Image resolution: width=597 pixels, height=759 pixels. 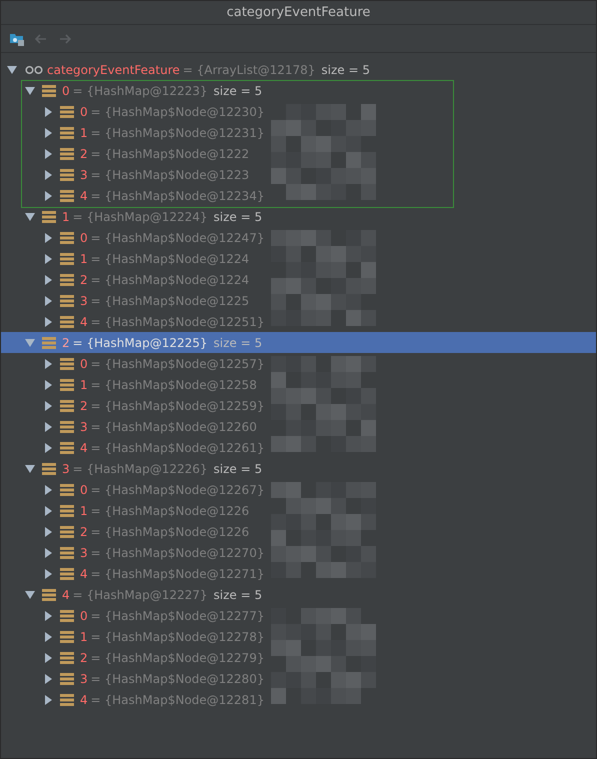 I want to click on variable-type: = {ArrayList@12178}, so click(x=249, y=70).